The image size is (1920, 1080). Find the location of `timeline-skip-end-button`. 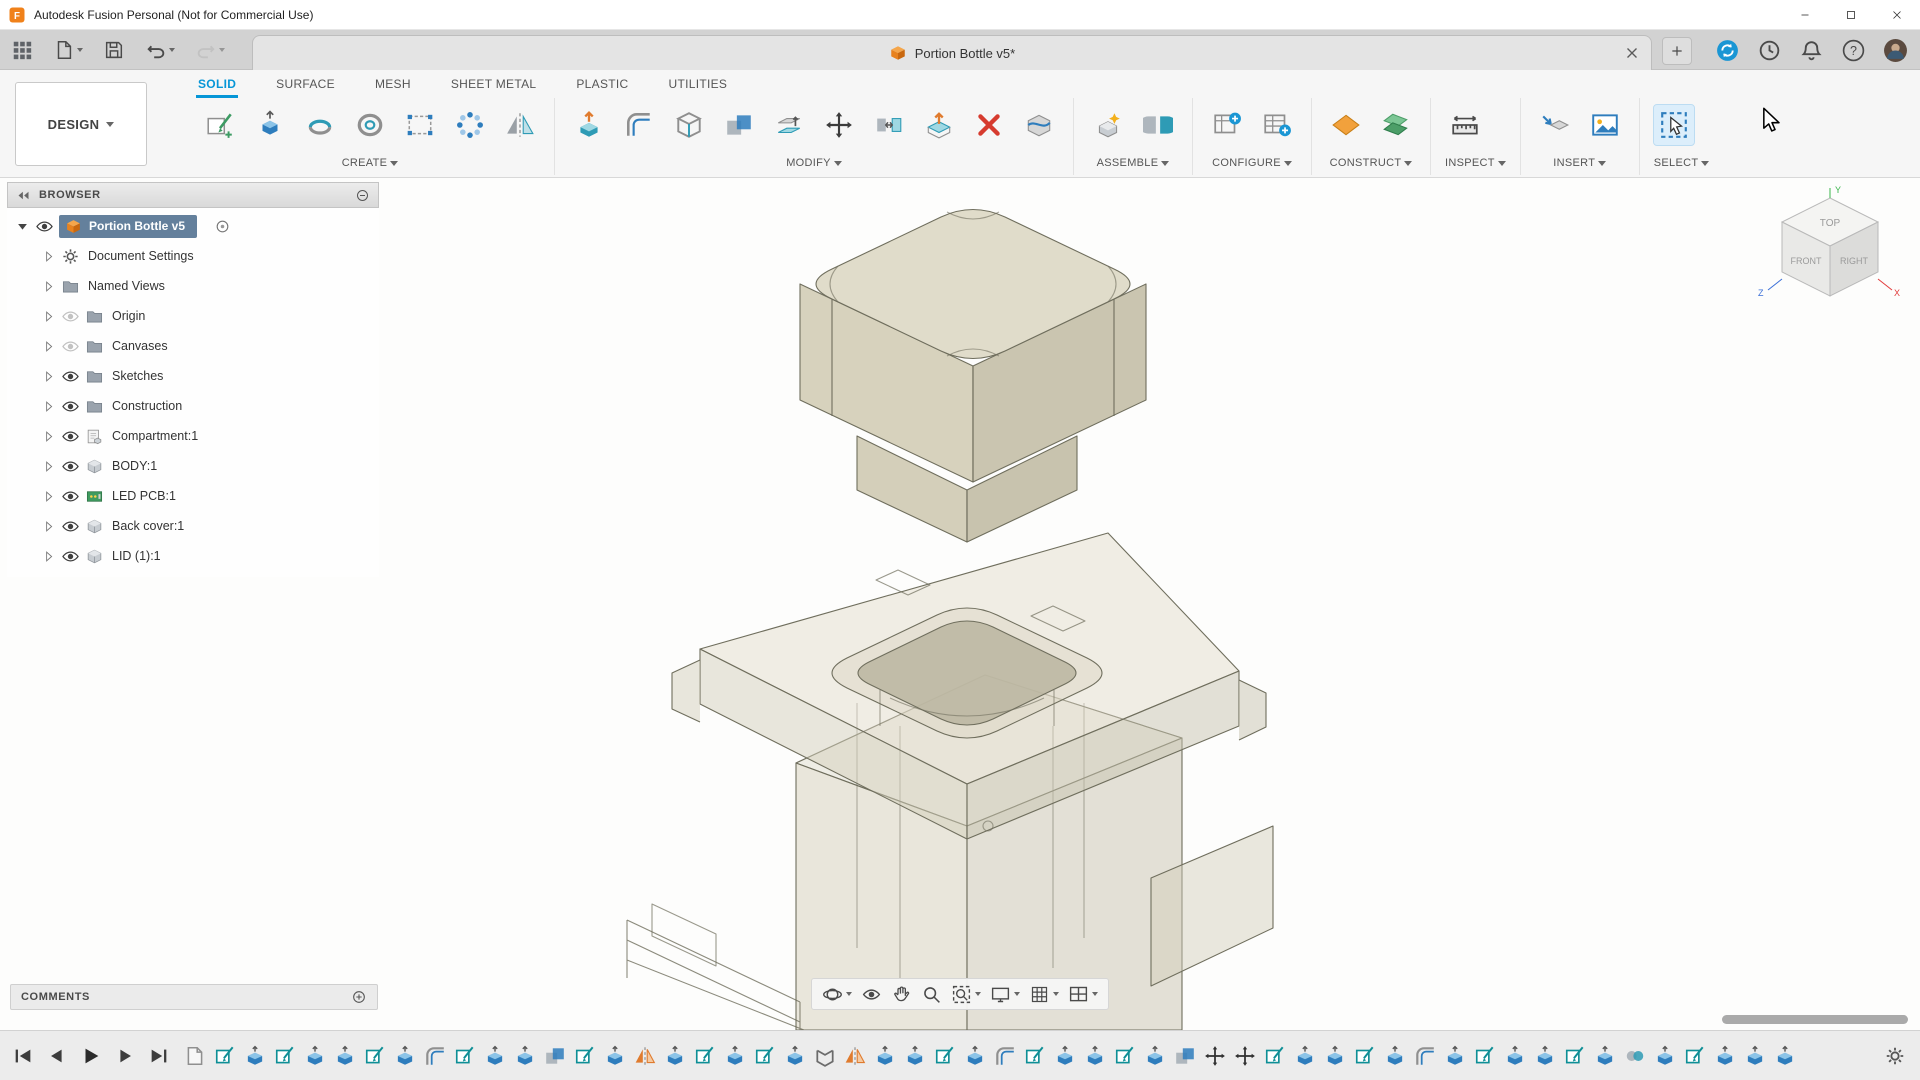

timeline-skip-end-button is located at coordinates (159, 1056).